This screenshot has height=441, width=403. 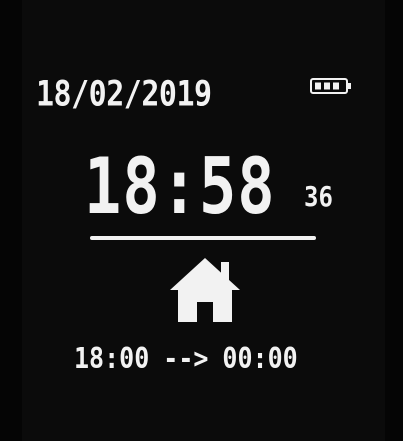 I want to click on time-underline, so click(x=203, y=238).